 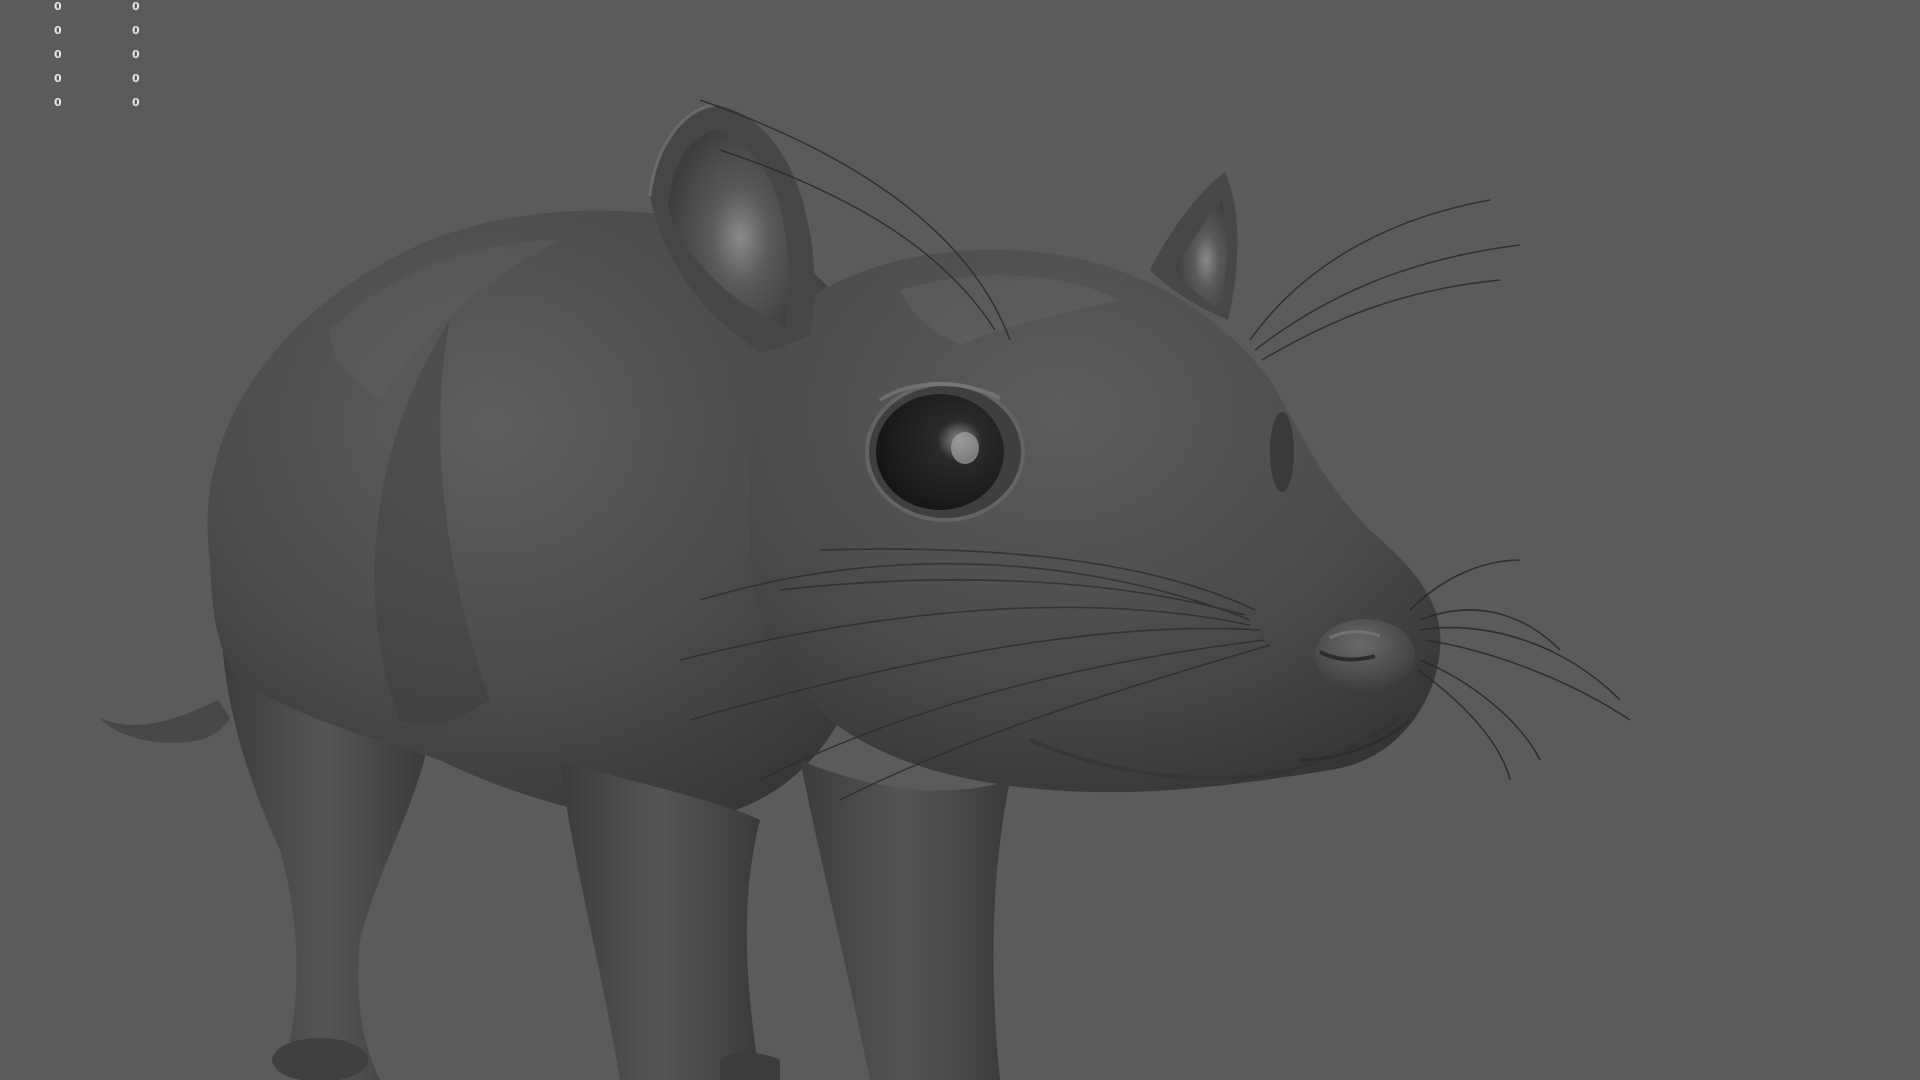 What do you see at coordinates (320, 1059) in the screenshot?
I see `rear-foot` at bounding box center [320, 1059].